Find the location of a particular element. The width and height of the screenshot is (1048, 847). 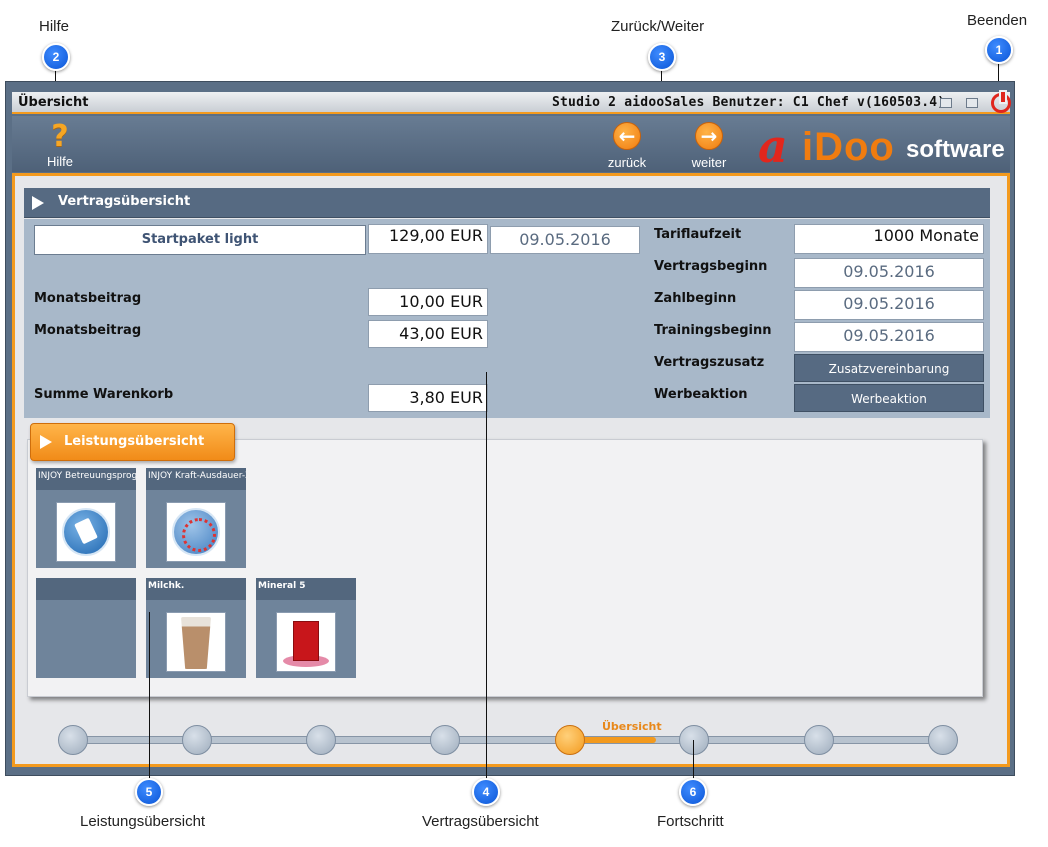

help-button: ? Hilfe is located at coordinates (60, 144).